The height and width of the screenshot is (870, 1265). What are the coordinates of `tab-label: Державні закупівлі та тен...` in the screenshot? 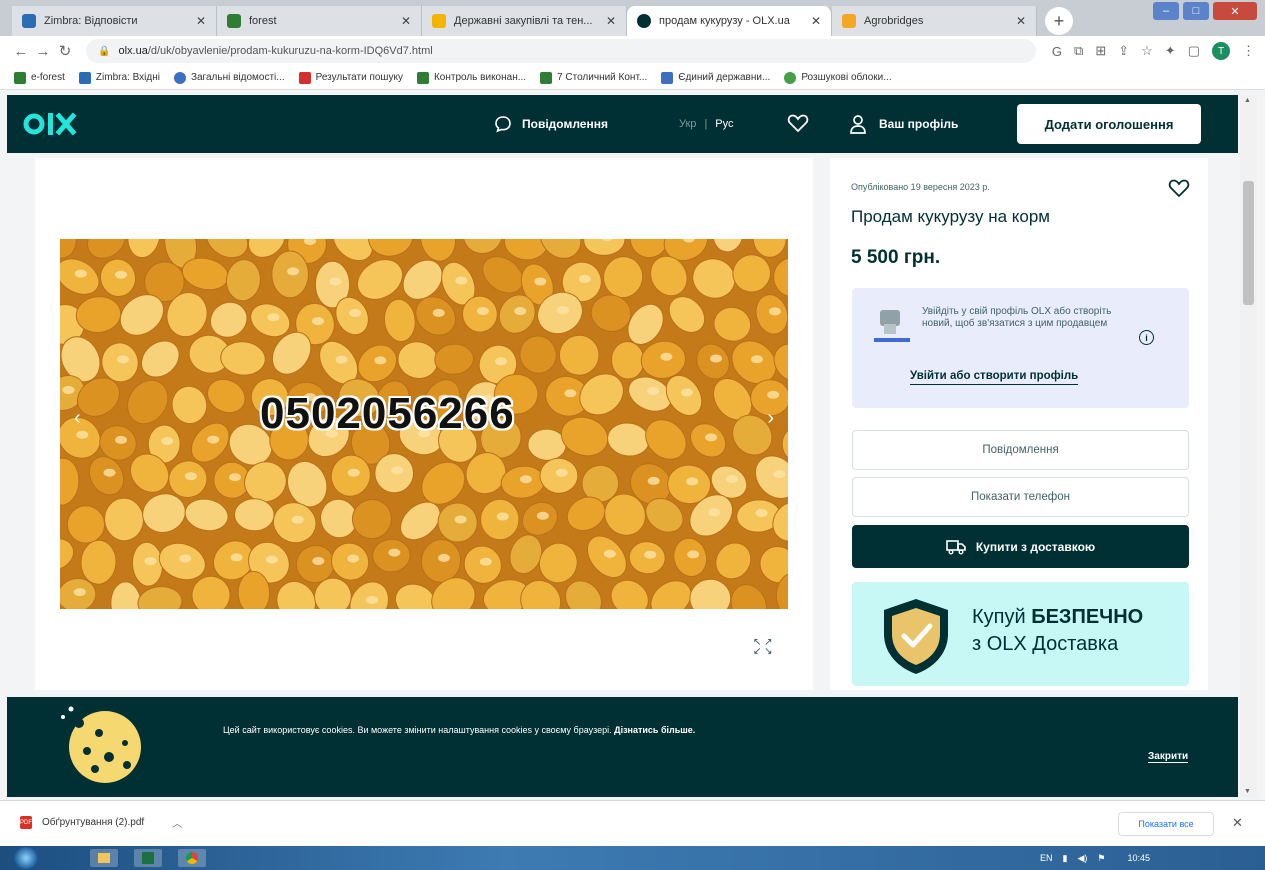 It's located at (523, 21).